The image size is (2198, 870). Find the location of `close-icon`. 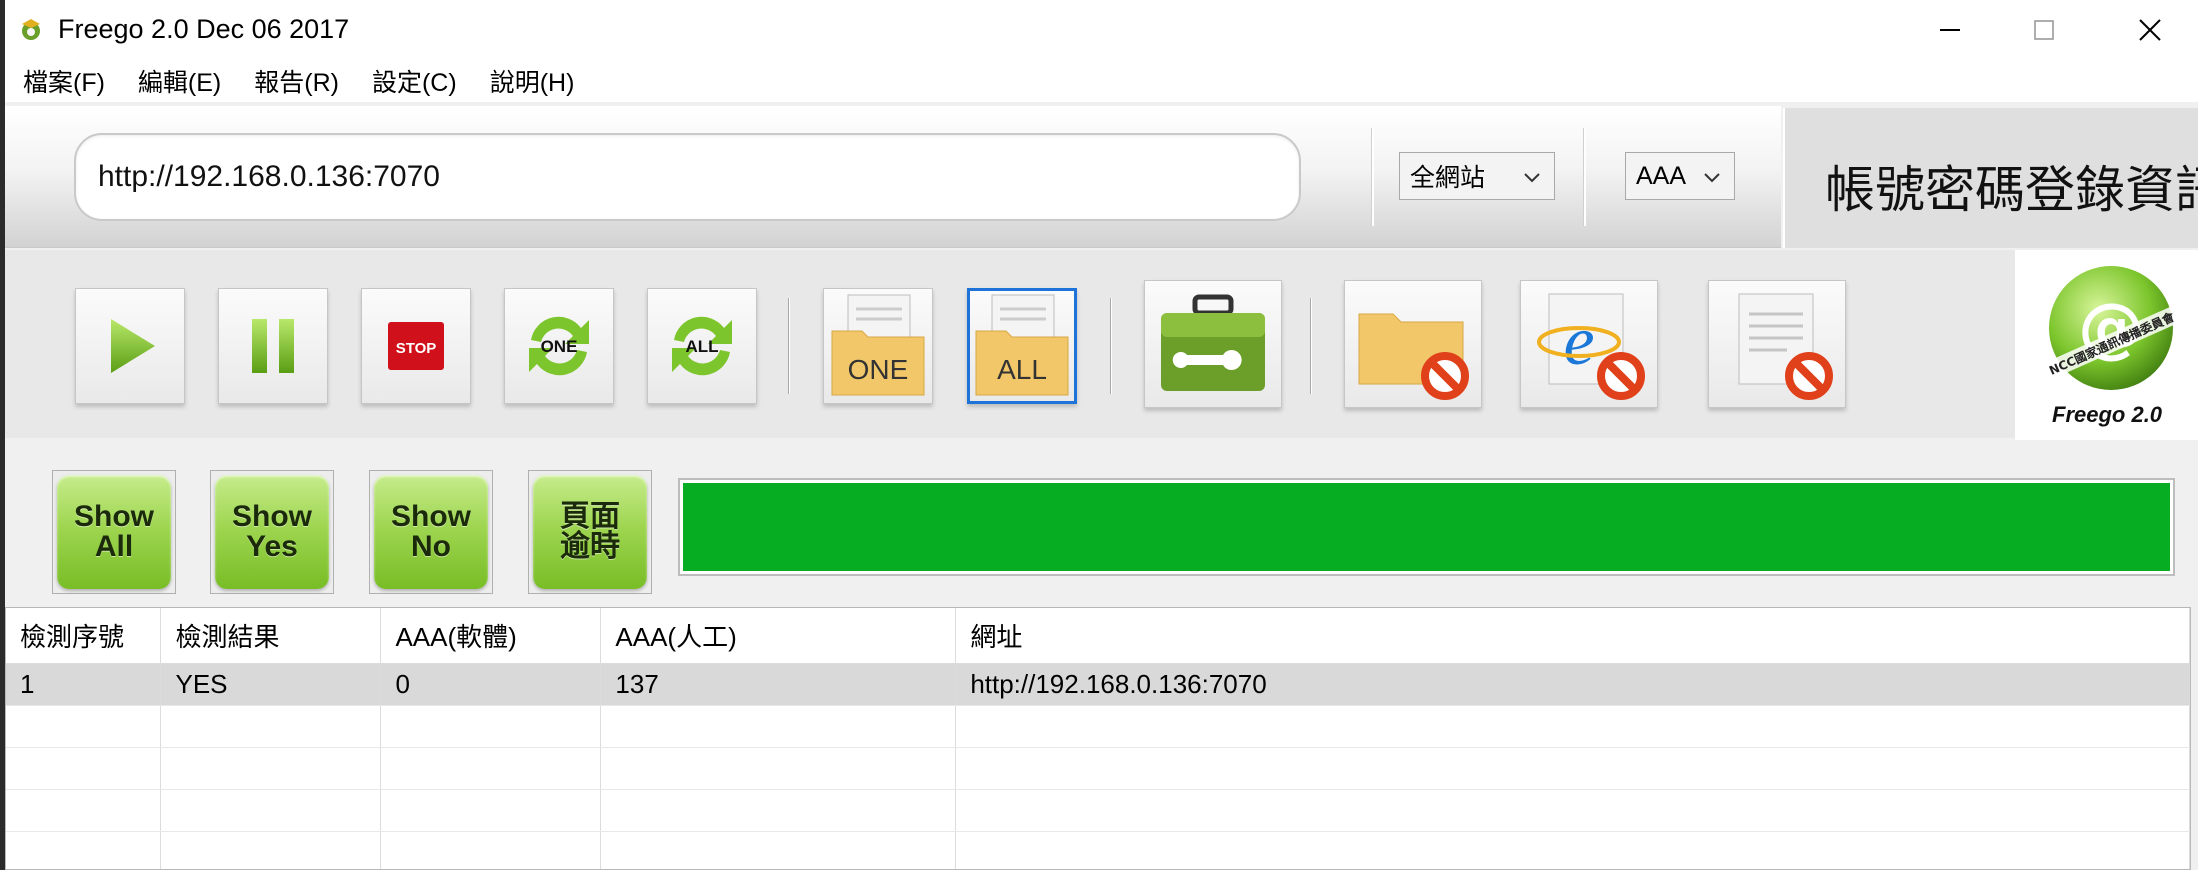

close-icon is located at coordinates (2150, 30).